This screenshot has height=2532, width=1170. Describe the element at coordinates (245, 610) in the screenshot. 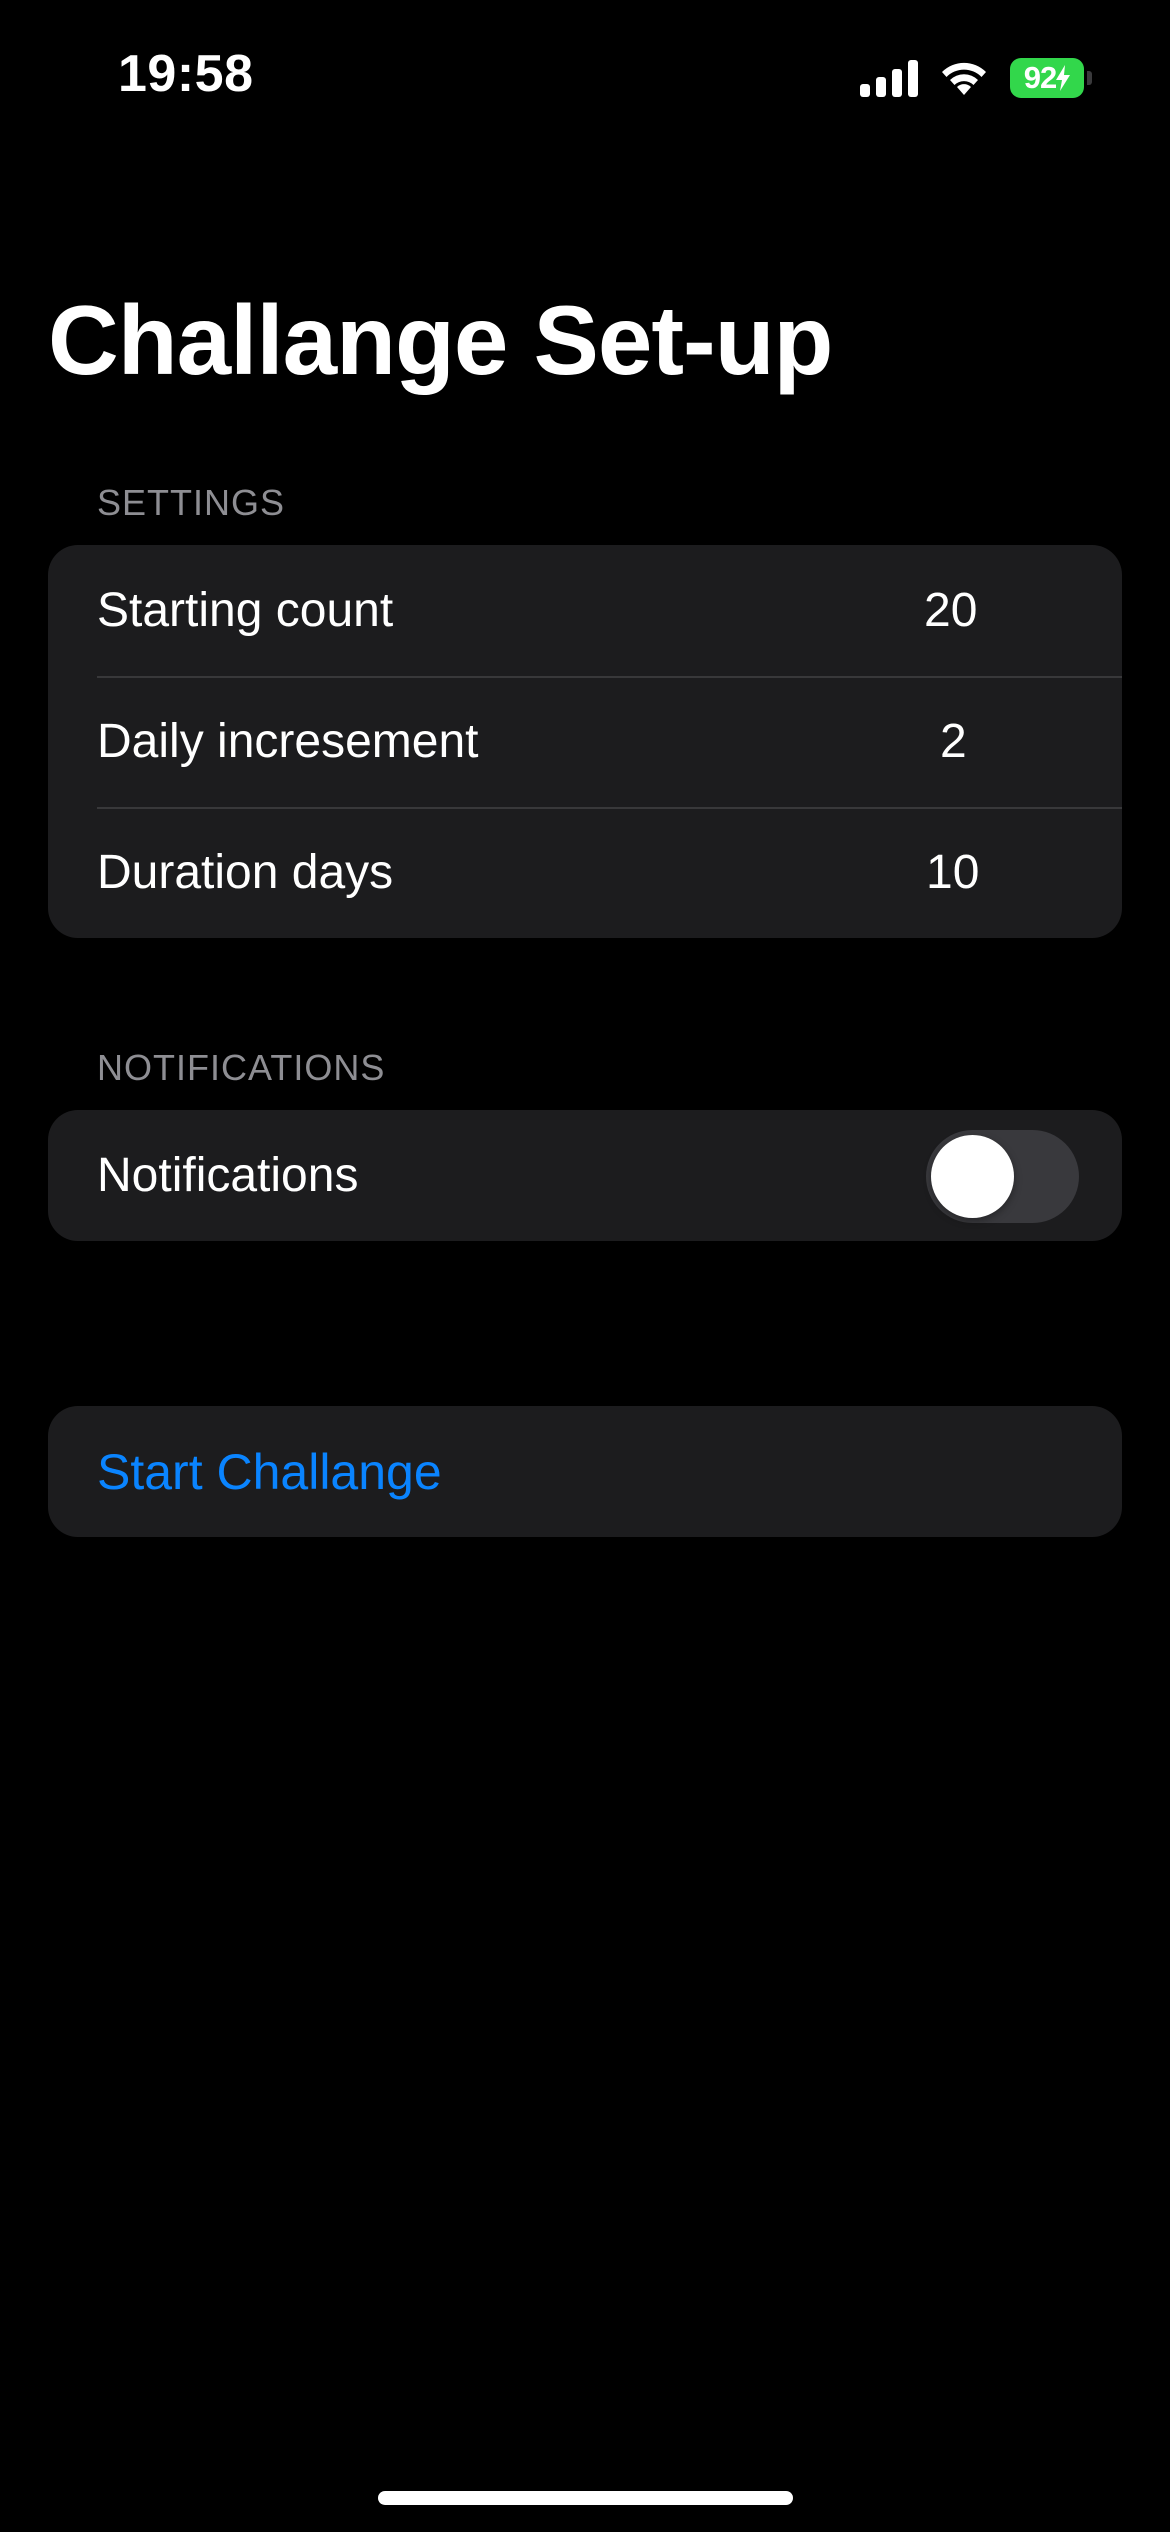

I see `starting-count-label: Starting count` at that location.